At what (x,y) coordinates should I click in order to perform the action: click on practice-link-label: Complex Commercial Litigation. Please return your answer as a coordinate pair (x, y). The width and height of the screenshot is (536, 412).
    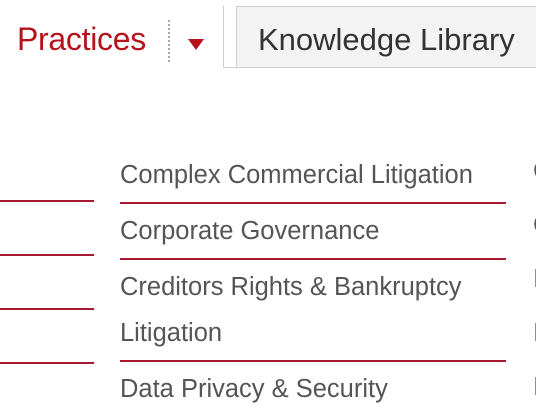
    Looking at the image, I should click on (313, 175).